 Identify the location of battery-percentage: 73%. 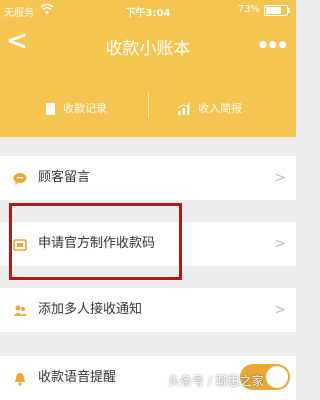
(248, 9).